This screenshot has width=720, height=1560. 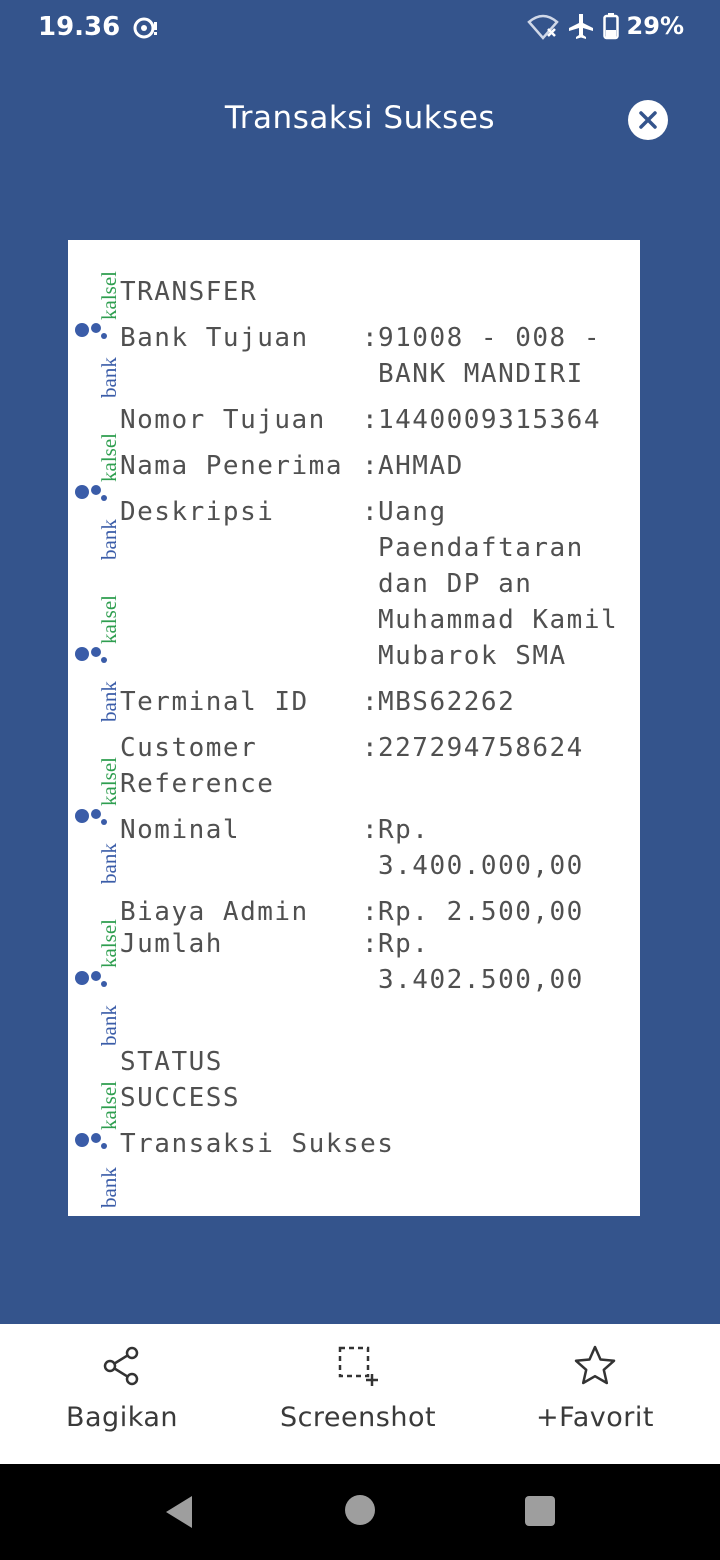 I want to click on close-icon, so click(x=648, y=120).